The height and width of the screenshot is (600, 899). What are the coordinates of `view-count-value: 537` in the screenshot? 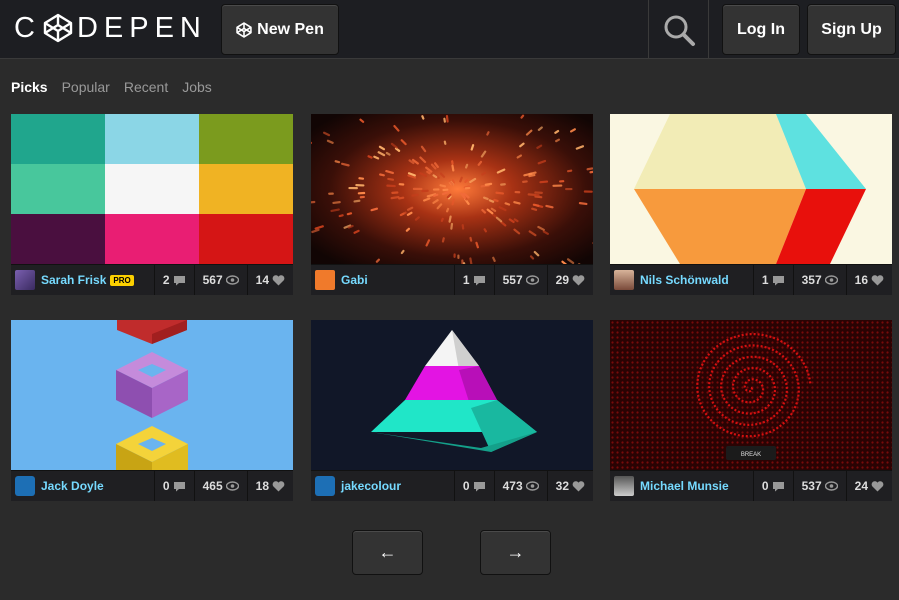 It's located at (811, 486).